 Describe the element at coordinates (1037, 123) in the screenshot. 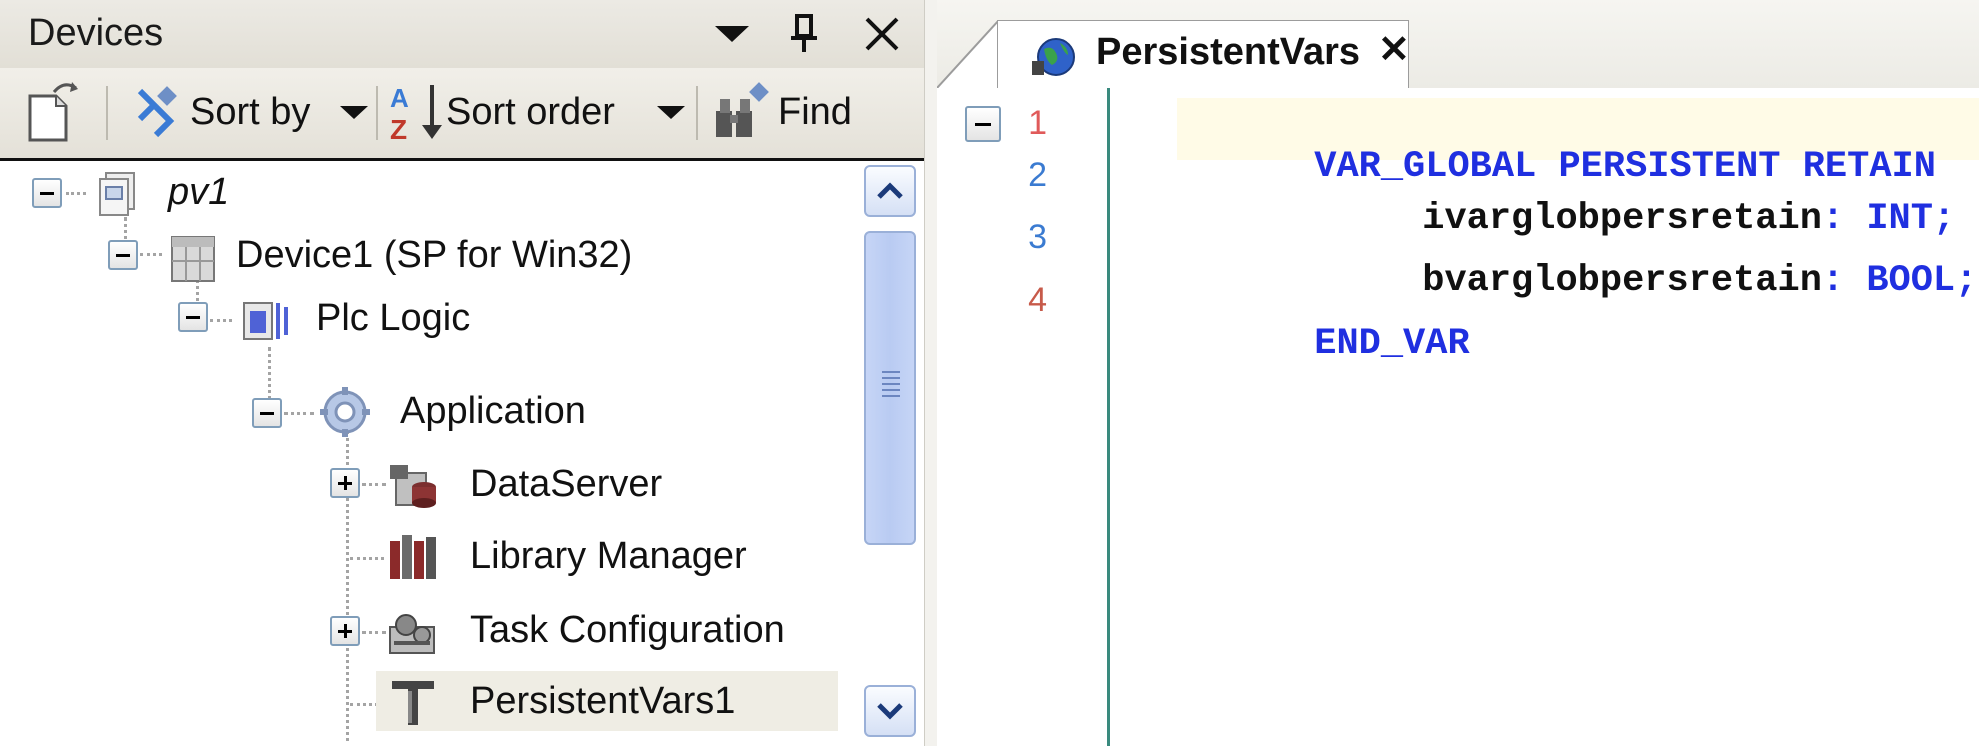

I see `line-number: 1` at that location.